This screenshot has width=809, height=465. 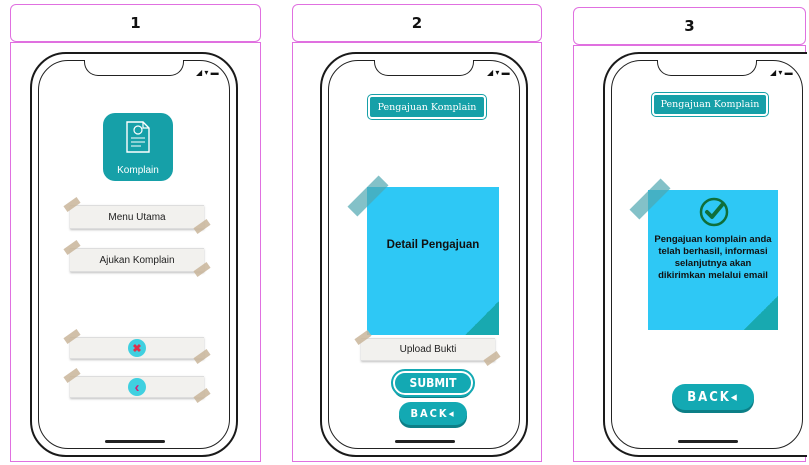 I want to click on close-button: ✖, so click(x=137, y=348).